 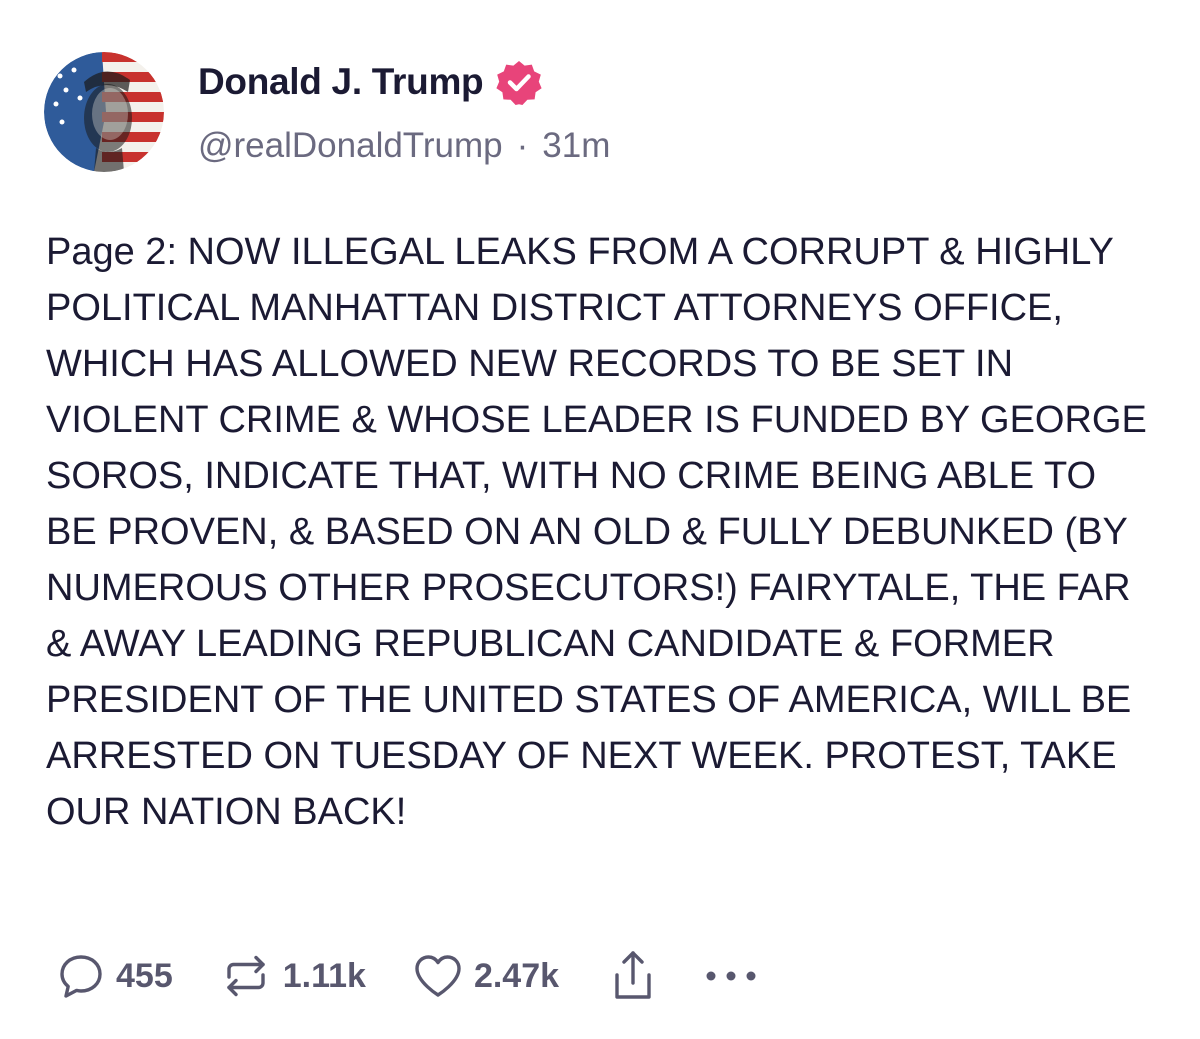 I want to click on share-button, so click(x=633, y=976).